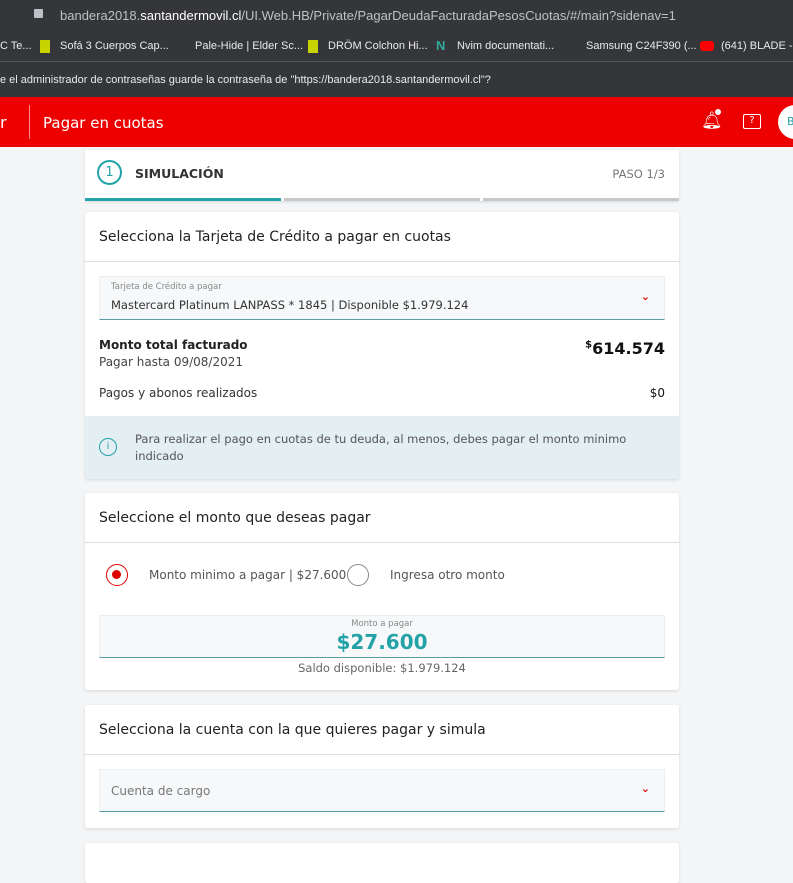  What do you see at coordinates (718, 112) in the screenshot?
I see `notification-dot` at bounding box center [718, 112].